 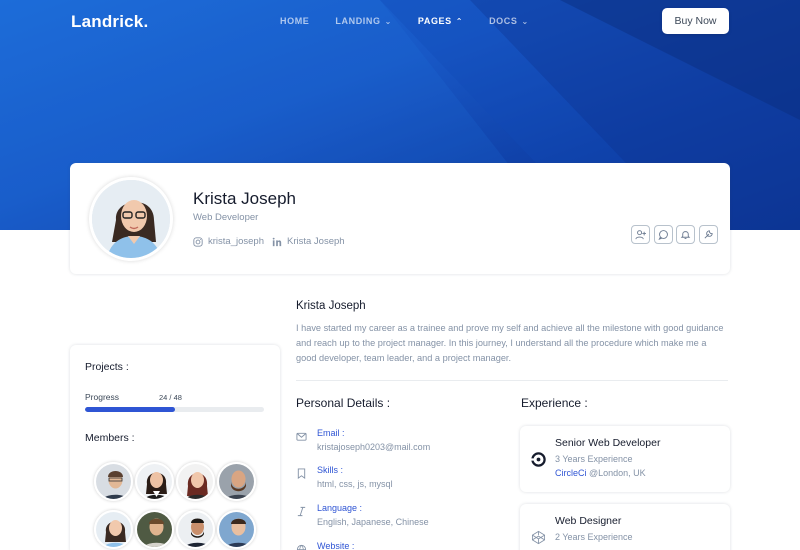 I want to click on message-icon, so click(x=662, y=235).